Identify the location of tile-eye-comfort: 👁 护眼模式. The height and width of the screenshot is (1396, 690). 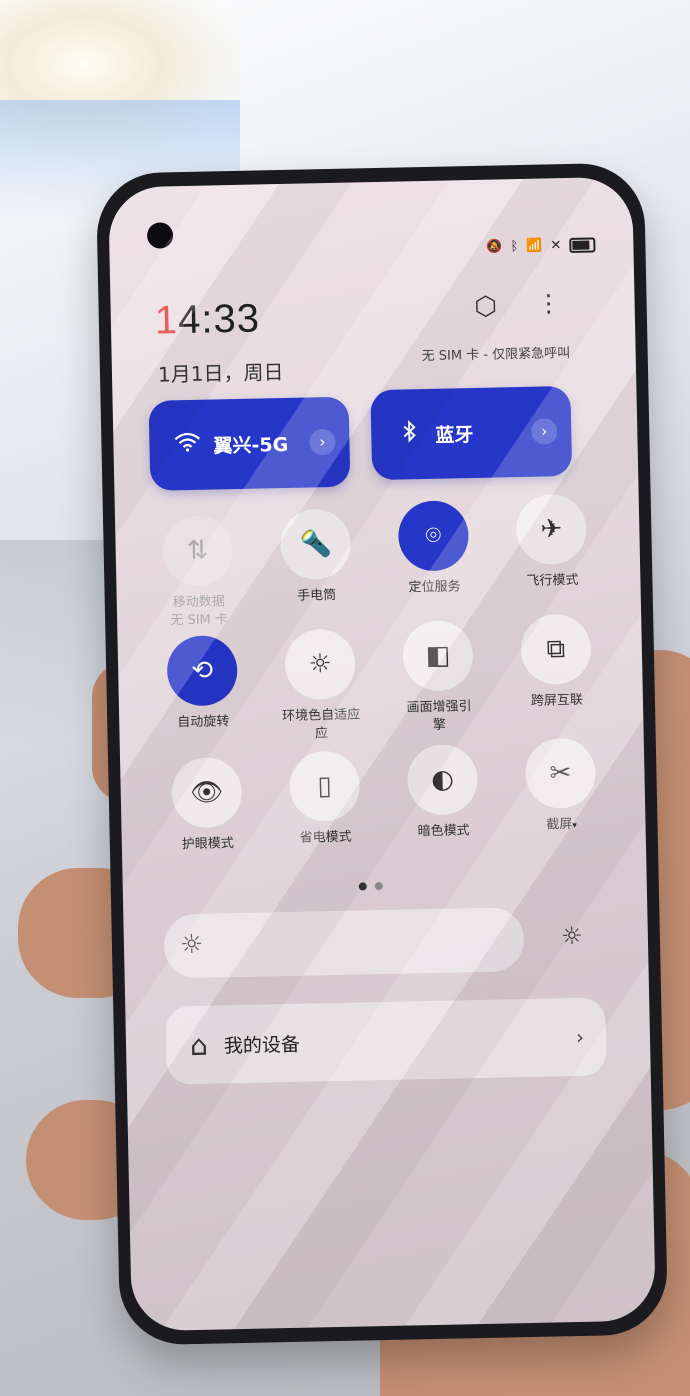
(207, 805).